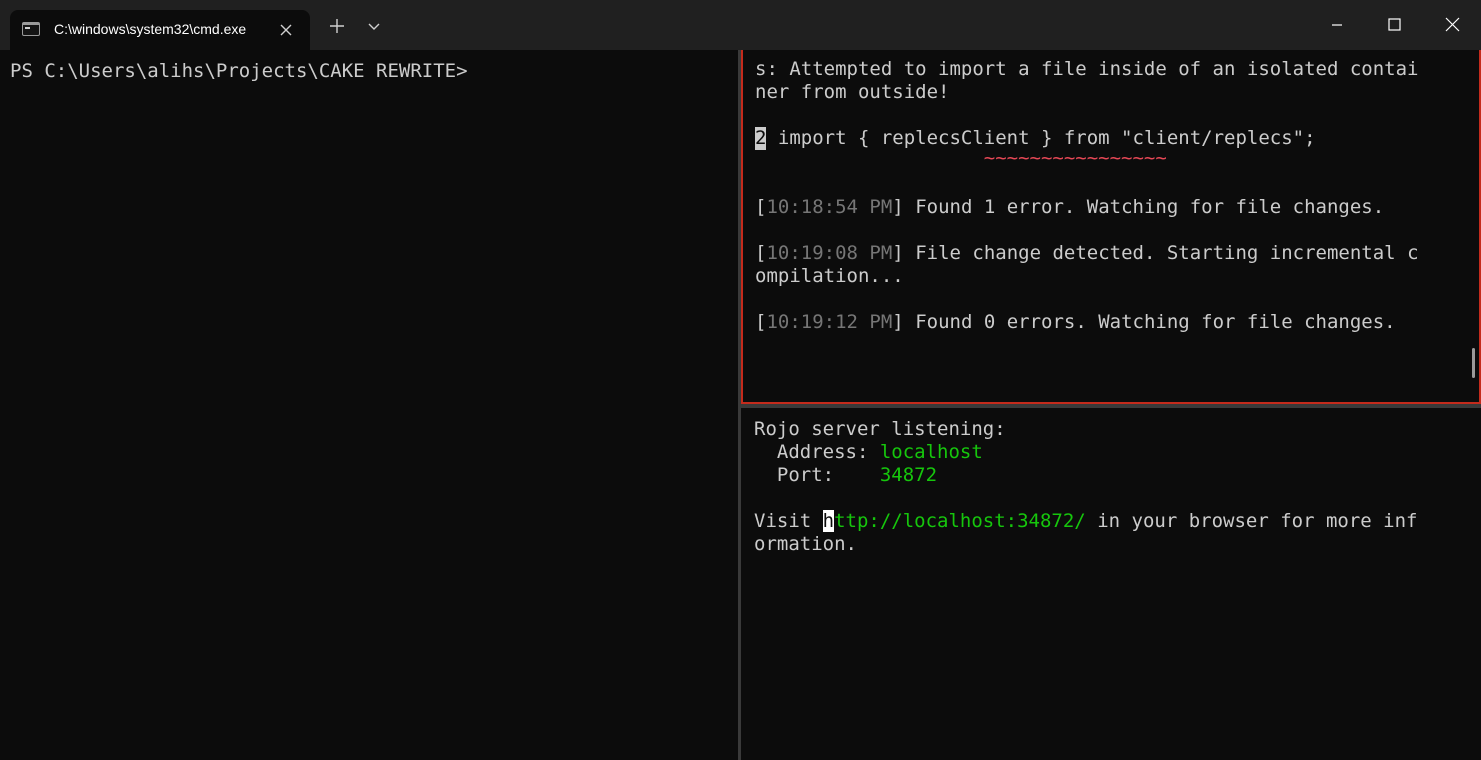 This screenshot has height=760, width=1481. I want to click on error-squiggle: ~~~~~~~~~~~~~~~~, so click(1075, 158).